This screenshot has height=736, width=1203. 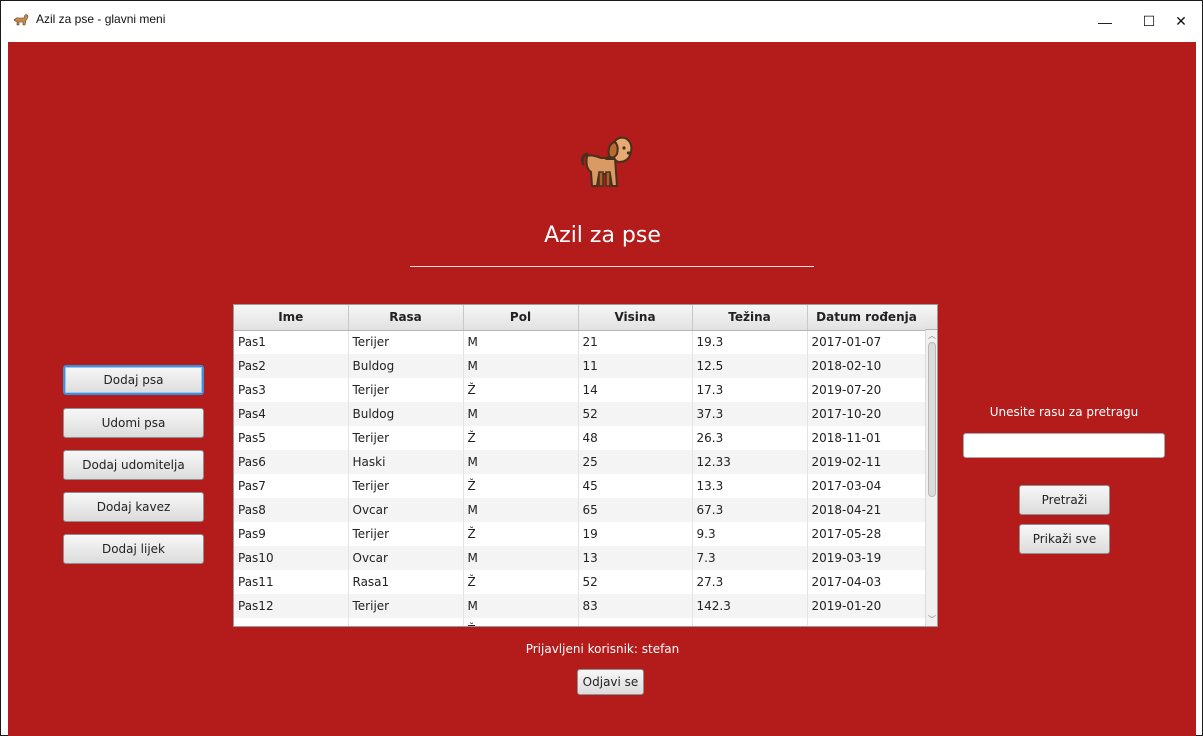 I want to click on table-row: Pas9 Terijer Ž 19 9.3 2017-05-28, so click(x=580, y=534).